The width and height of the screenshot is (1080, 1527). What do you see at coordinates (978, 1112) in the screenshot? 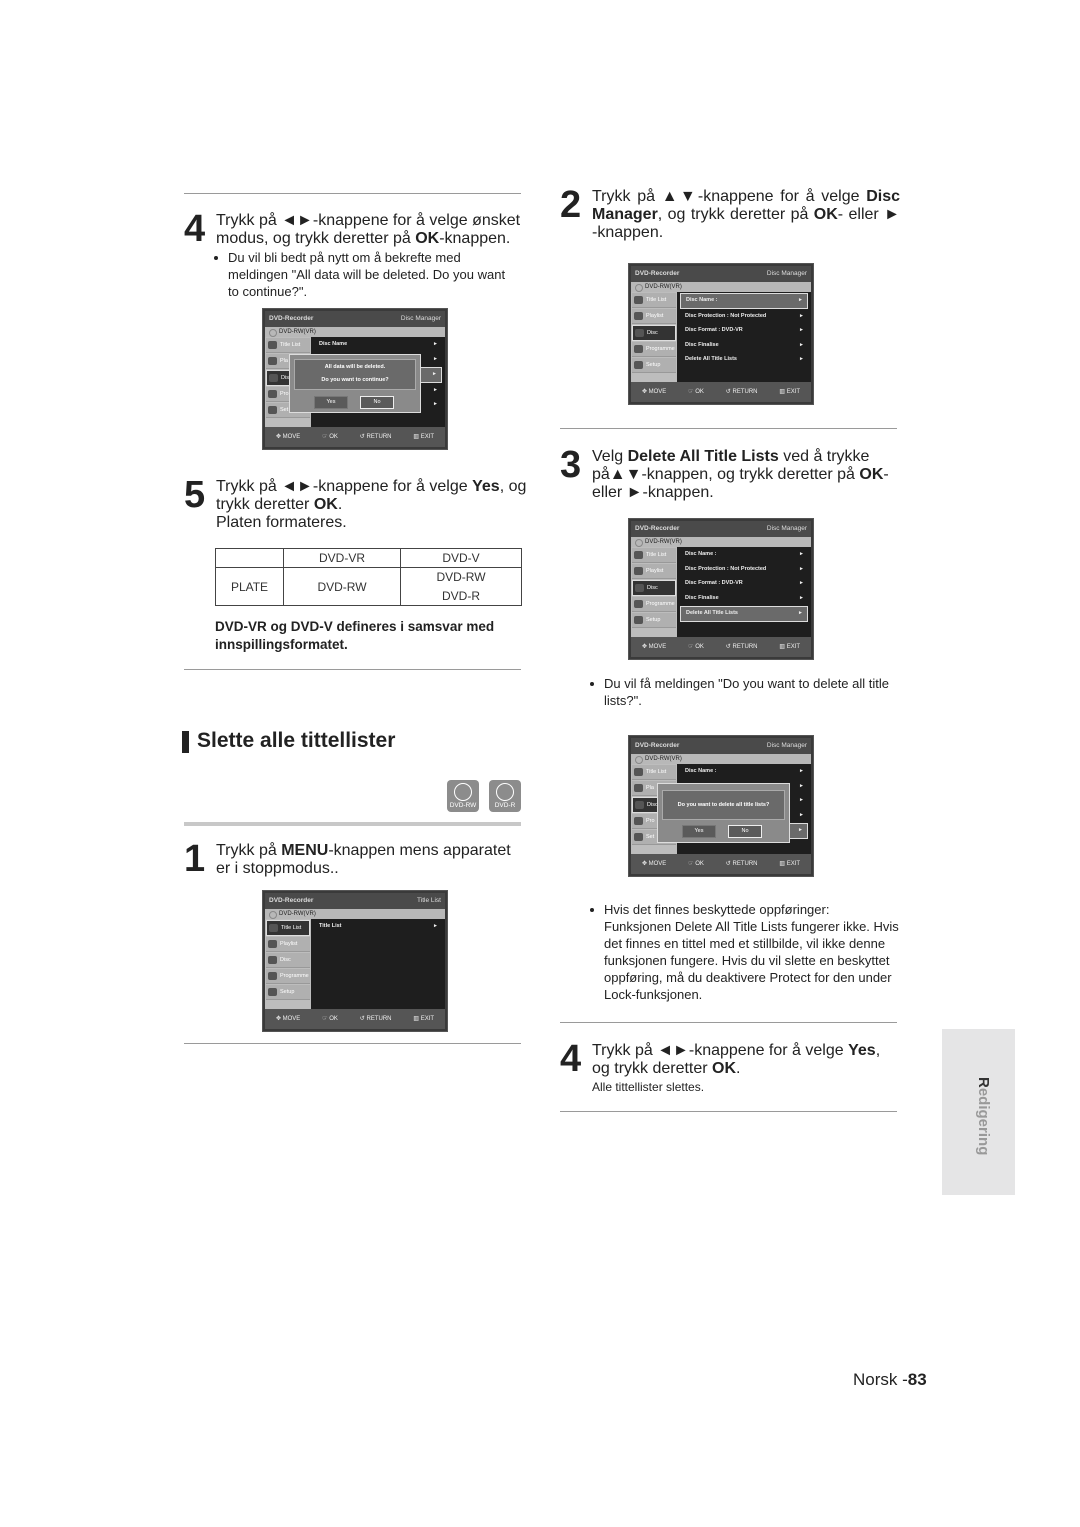
I see `chapter-tab: Redigering` at bounding box center [978, 1112].